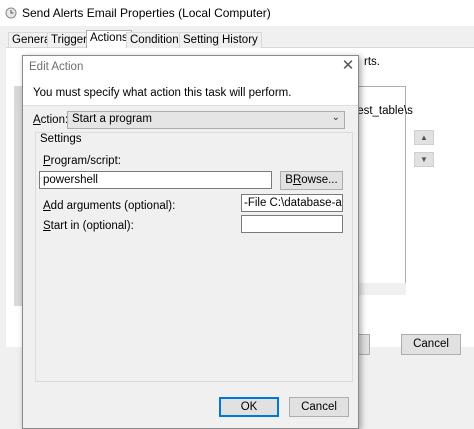 This screenshot has width=474, height=429. Describe the element at coordinates (383, 111) in the screenshot. I see `actions-list-item-fragment: test_table\s` at that location.